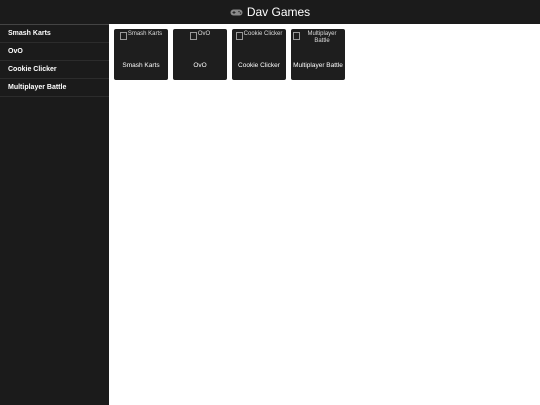 The width and height of the screenshot is (540, 405). I want to click on sidebar-item-cookie-clicker: Cookie Clicker, so click(54, 70).